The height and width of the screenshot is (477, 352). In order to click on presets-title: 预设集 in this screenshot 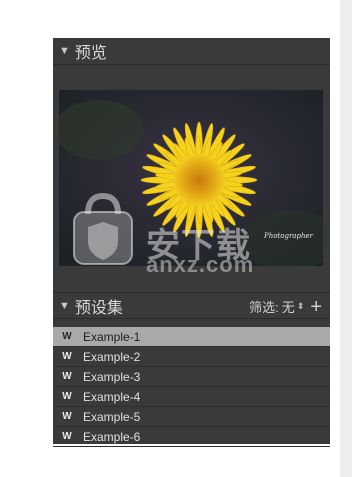, I will do `click(98, 308)`.